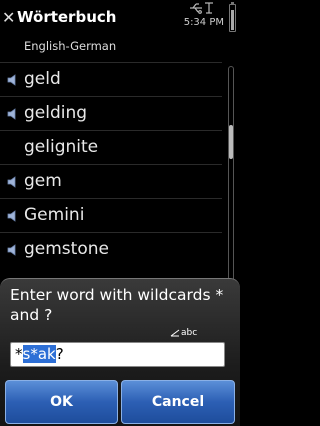 The width and height of the screenshot is (320, 426). I want to click on scroll-thumb, so click(231, 142).